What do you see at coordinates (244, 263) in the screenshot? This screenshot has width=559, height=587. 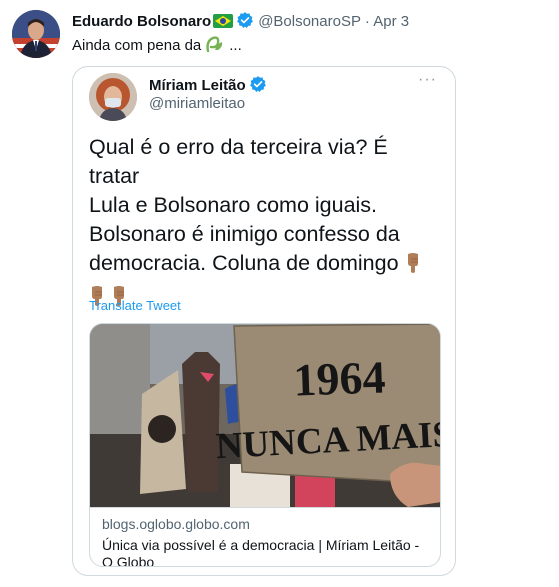 I see `quoted-text-line: democracia. Coluna de domingo` at bounding box center [244, 263].